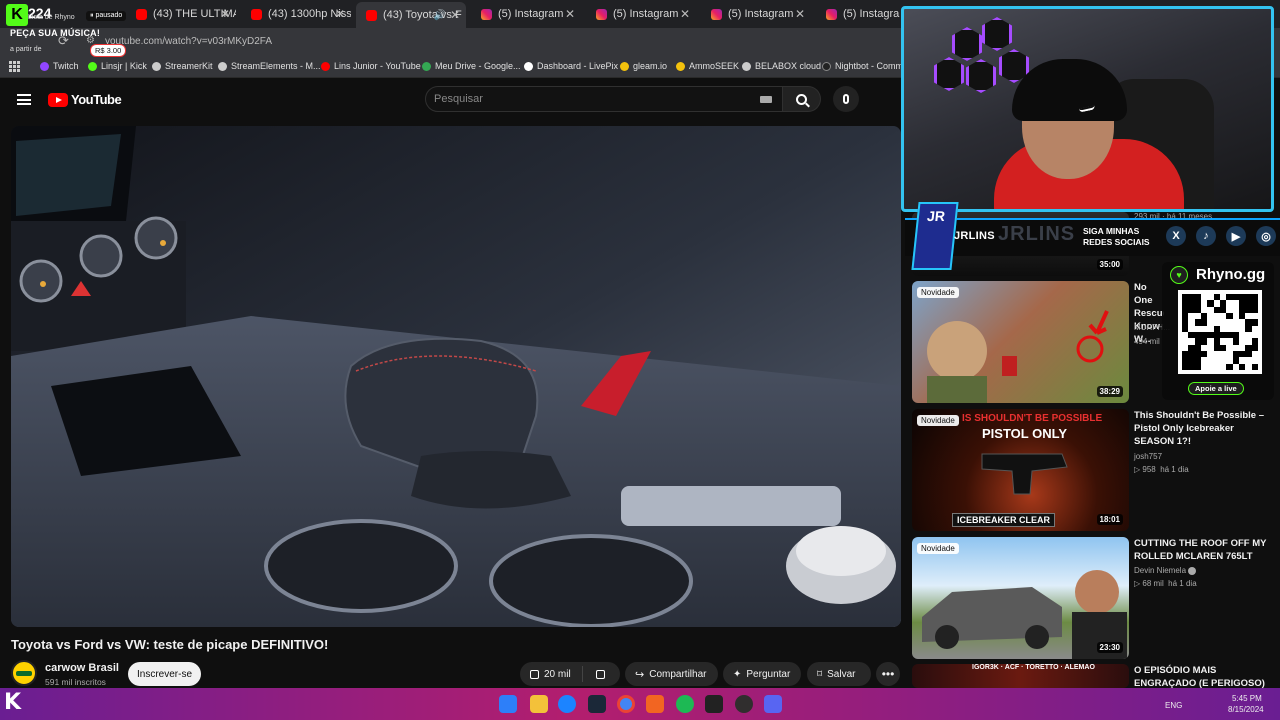 Image resolution: width=1280 pixels, height=720 pixels. Describe the element at coordinates (371, 66) in the screenshot. I see `bookmark-item: Lins Junior - YouTube` at that location.